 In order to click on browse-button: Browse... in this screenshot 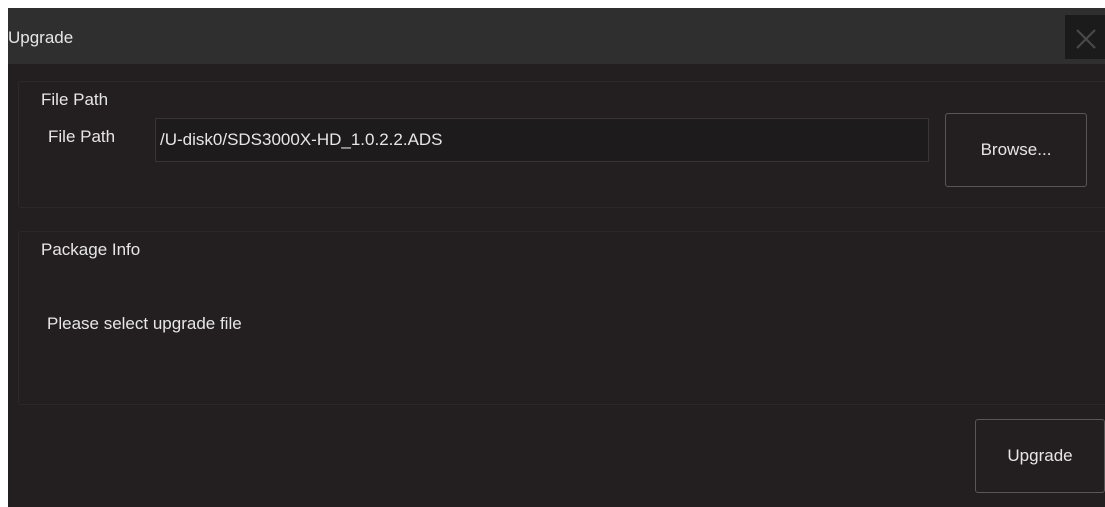, I will do `click(1016, 150)`.